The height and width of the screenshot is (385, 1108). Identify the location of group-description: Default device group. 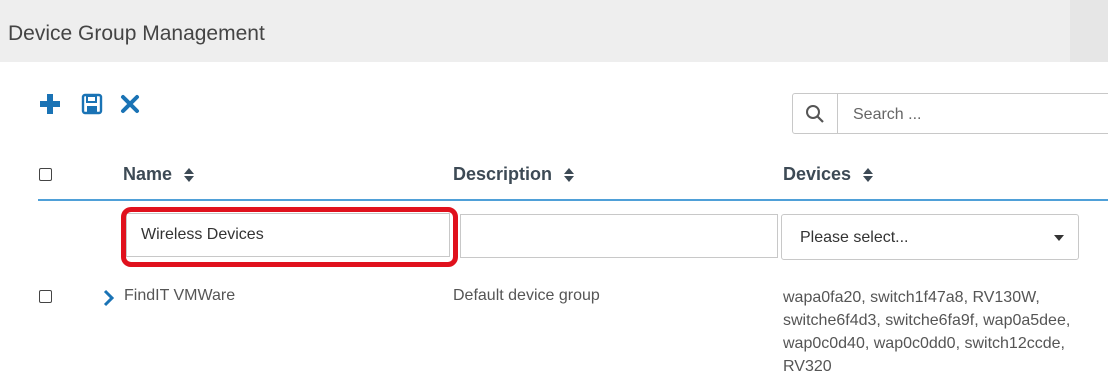
(526, 295).